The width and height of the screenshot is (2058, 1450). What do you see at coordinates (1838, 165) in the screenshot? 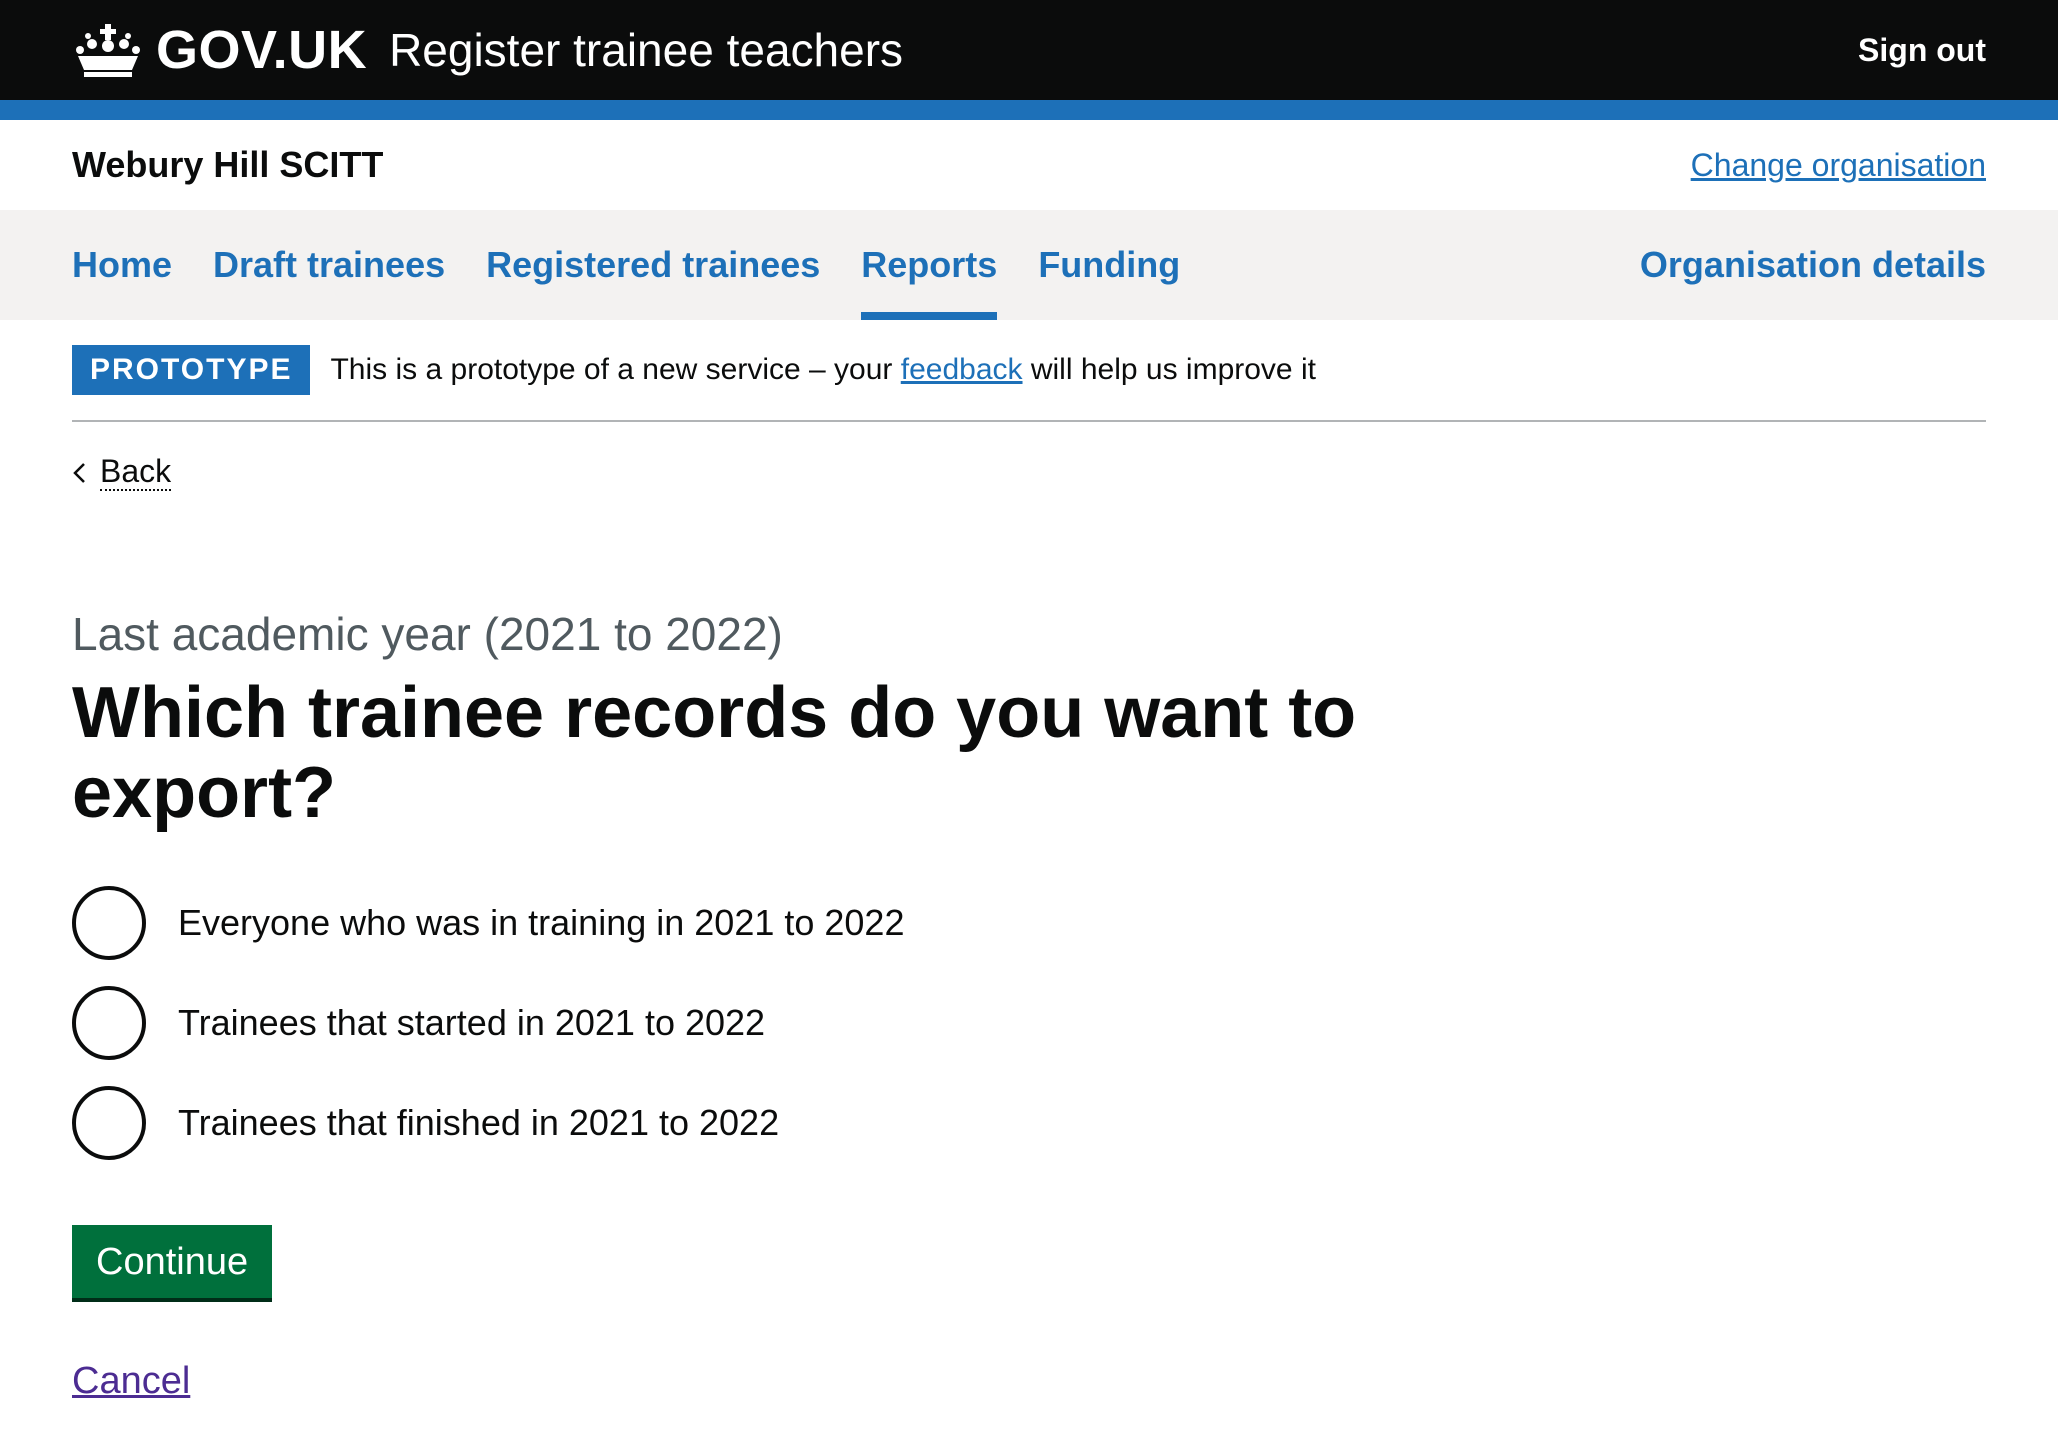
I see `change-organisation-link: Change organisation` at bounding box center [1838, 165].